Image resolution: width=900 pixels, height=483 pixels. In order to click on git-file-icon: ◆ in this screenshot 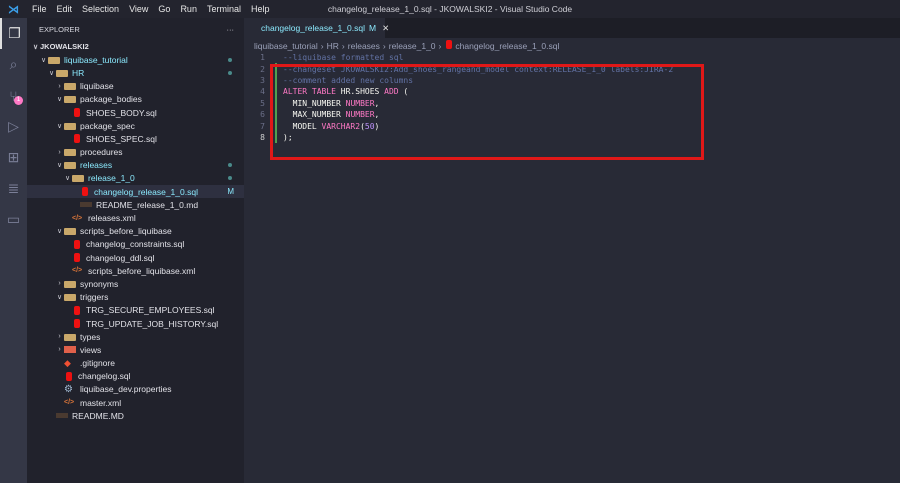, I will do `click(67, 362)`.